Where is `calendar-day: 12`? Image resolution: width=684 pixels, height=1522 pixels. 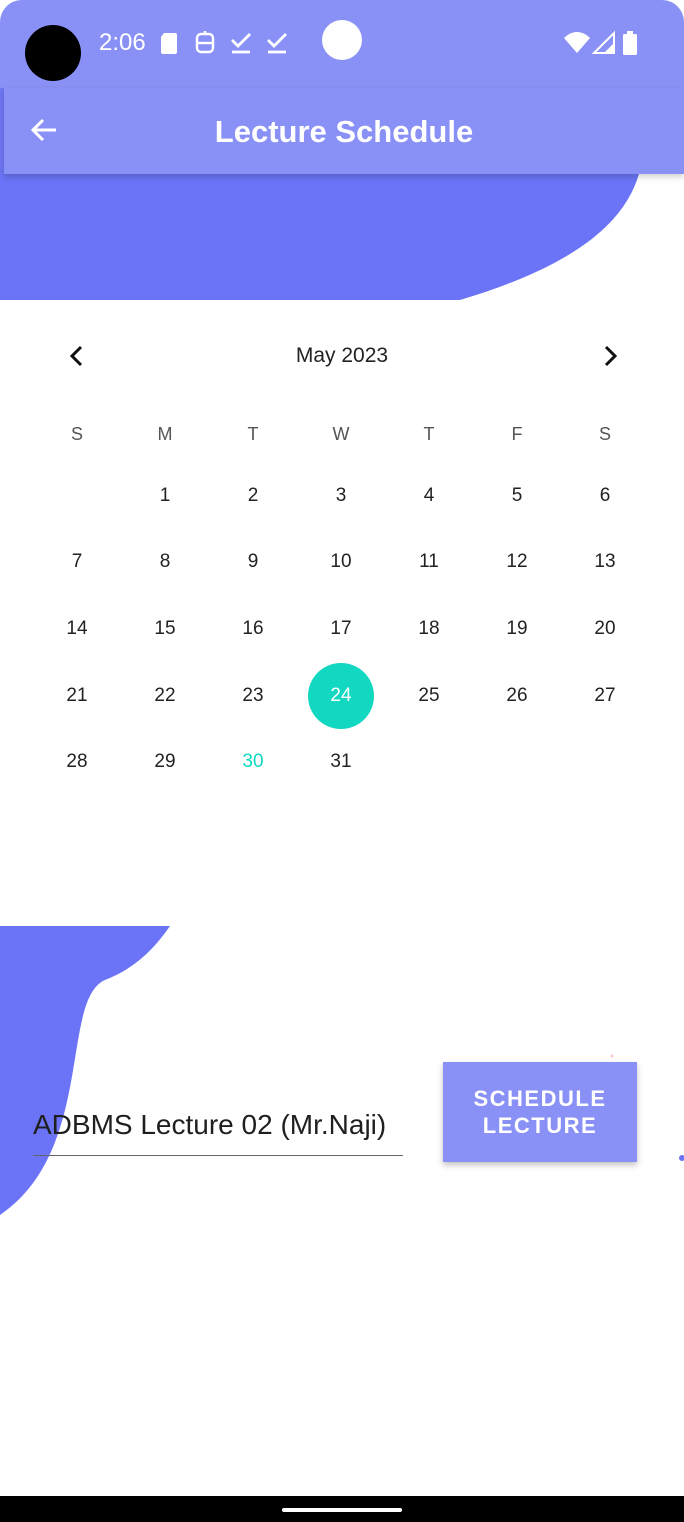
calendar-day: 12 is located at coordinates (517, 562).